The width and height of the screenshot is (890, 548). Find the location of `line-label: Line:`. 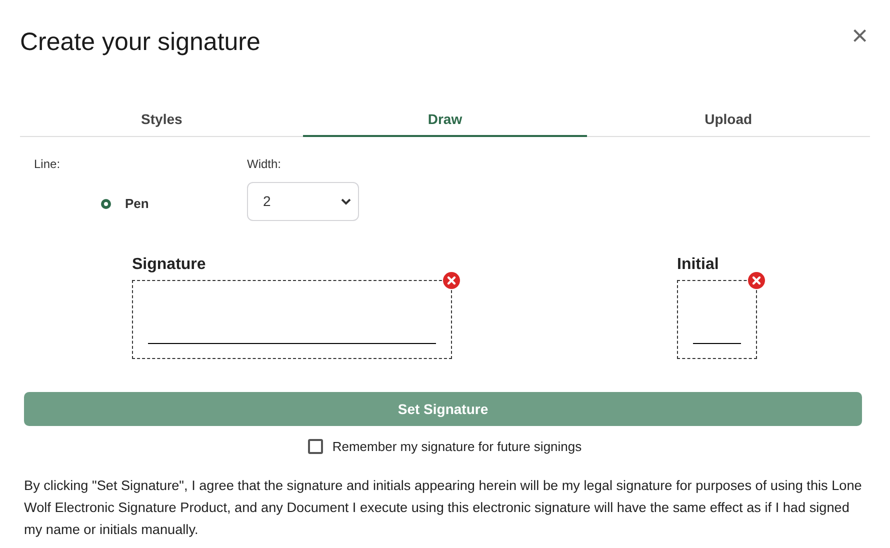

line-label: Line: is located at coordinates (48, 164).